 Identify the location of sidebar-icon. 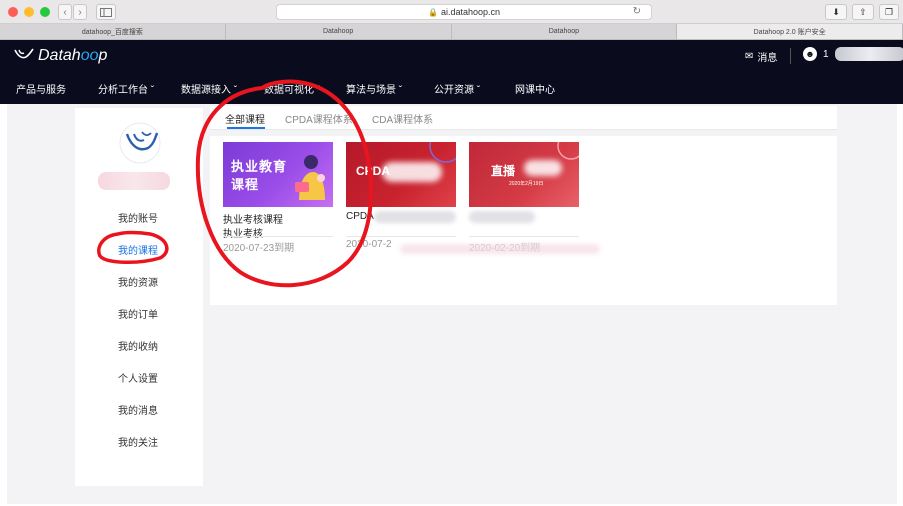
(106, 12).